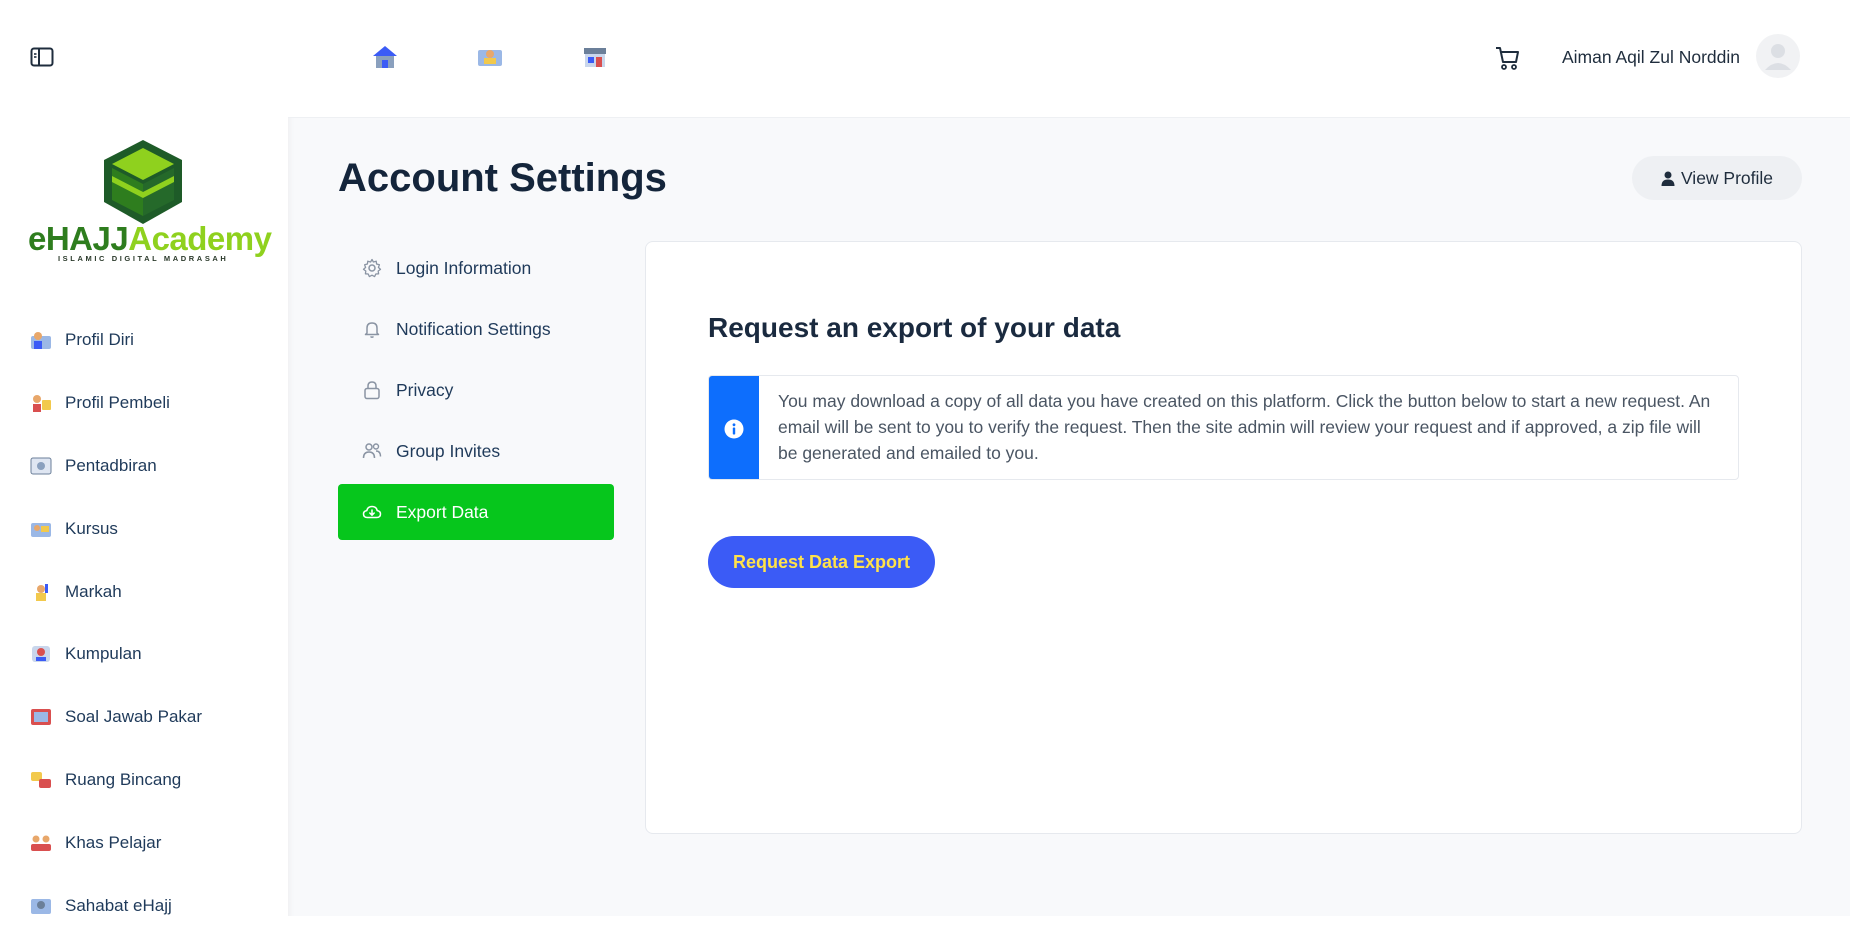 This screenshot has height=947, width=1850. I want to click on sidebar-item-pentadbiran: Pentadbiran, so click(144, 466).